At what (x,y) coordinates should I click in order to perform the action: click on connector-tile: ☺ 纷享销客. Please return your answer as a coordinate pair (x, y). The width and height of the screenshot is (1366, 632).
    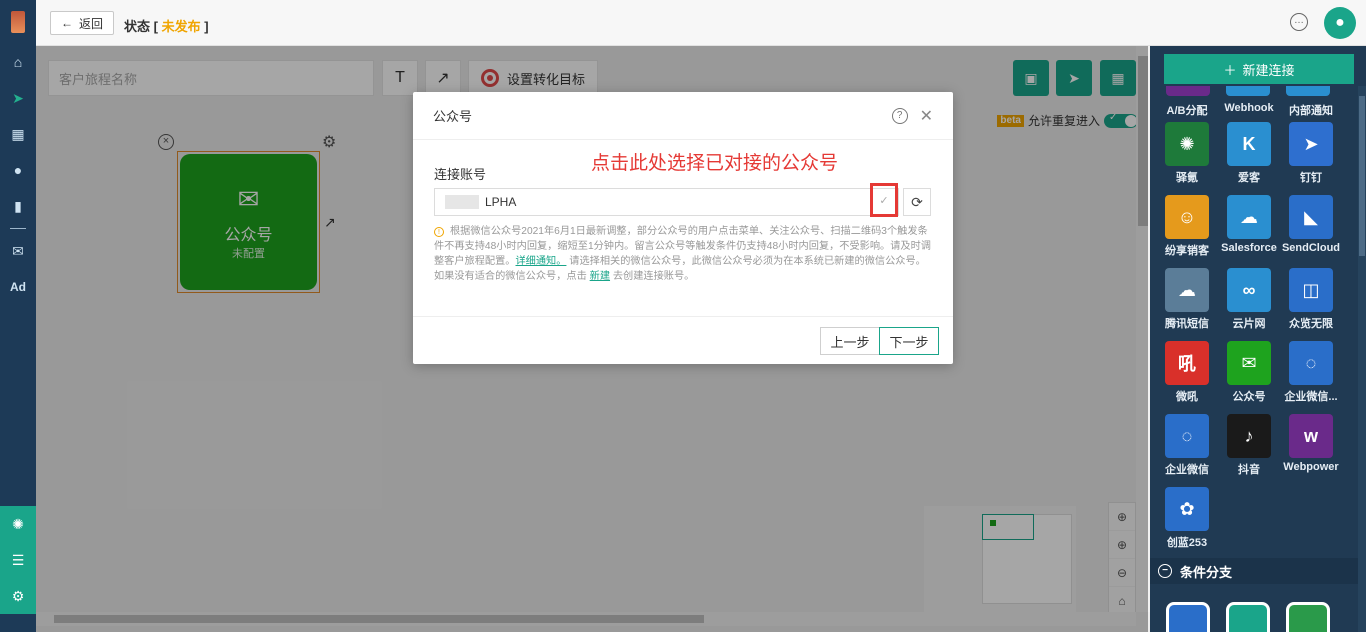
    Looking at the image, I should click on (1187, 229).